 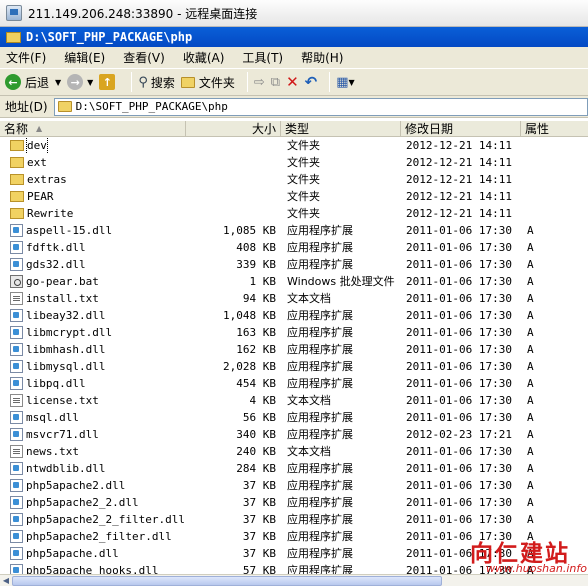 I want to click on views-button: ▦ ▼, so click(x=345, y=82).